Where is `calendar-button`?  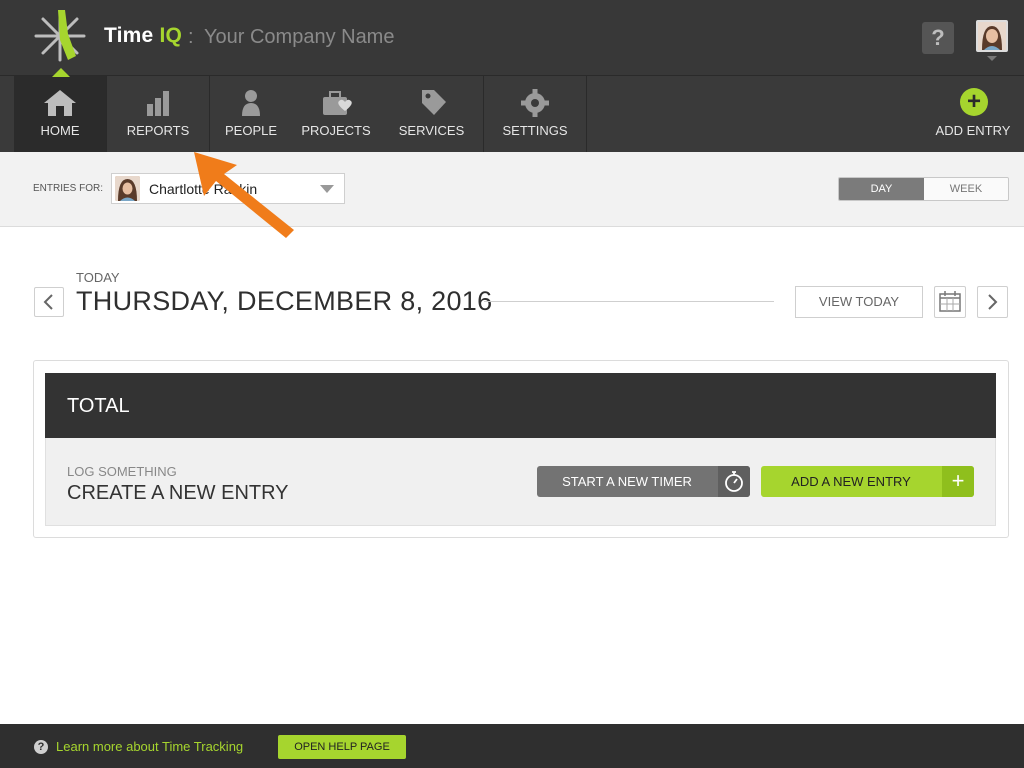
calendar-button is located at coordinates (950, 302).